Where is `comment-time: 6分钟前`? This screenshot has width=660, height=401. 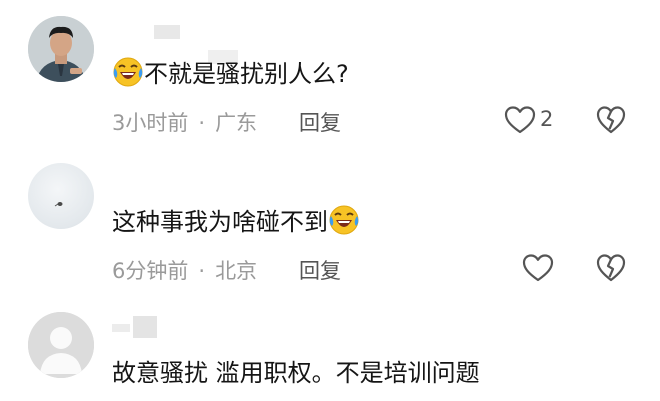 comment-time: 6分钟前 is located at coordinates (150, 271).